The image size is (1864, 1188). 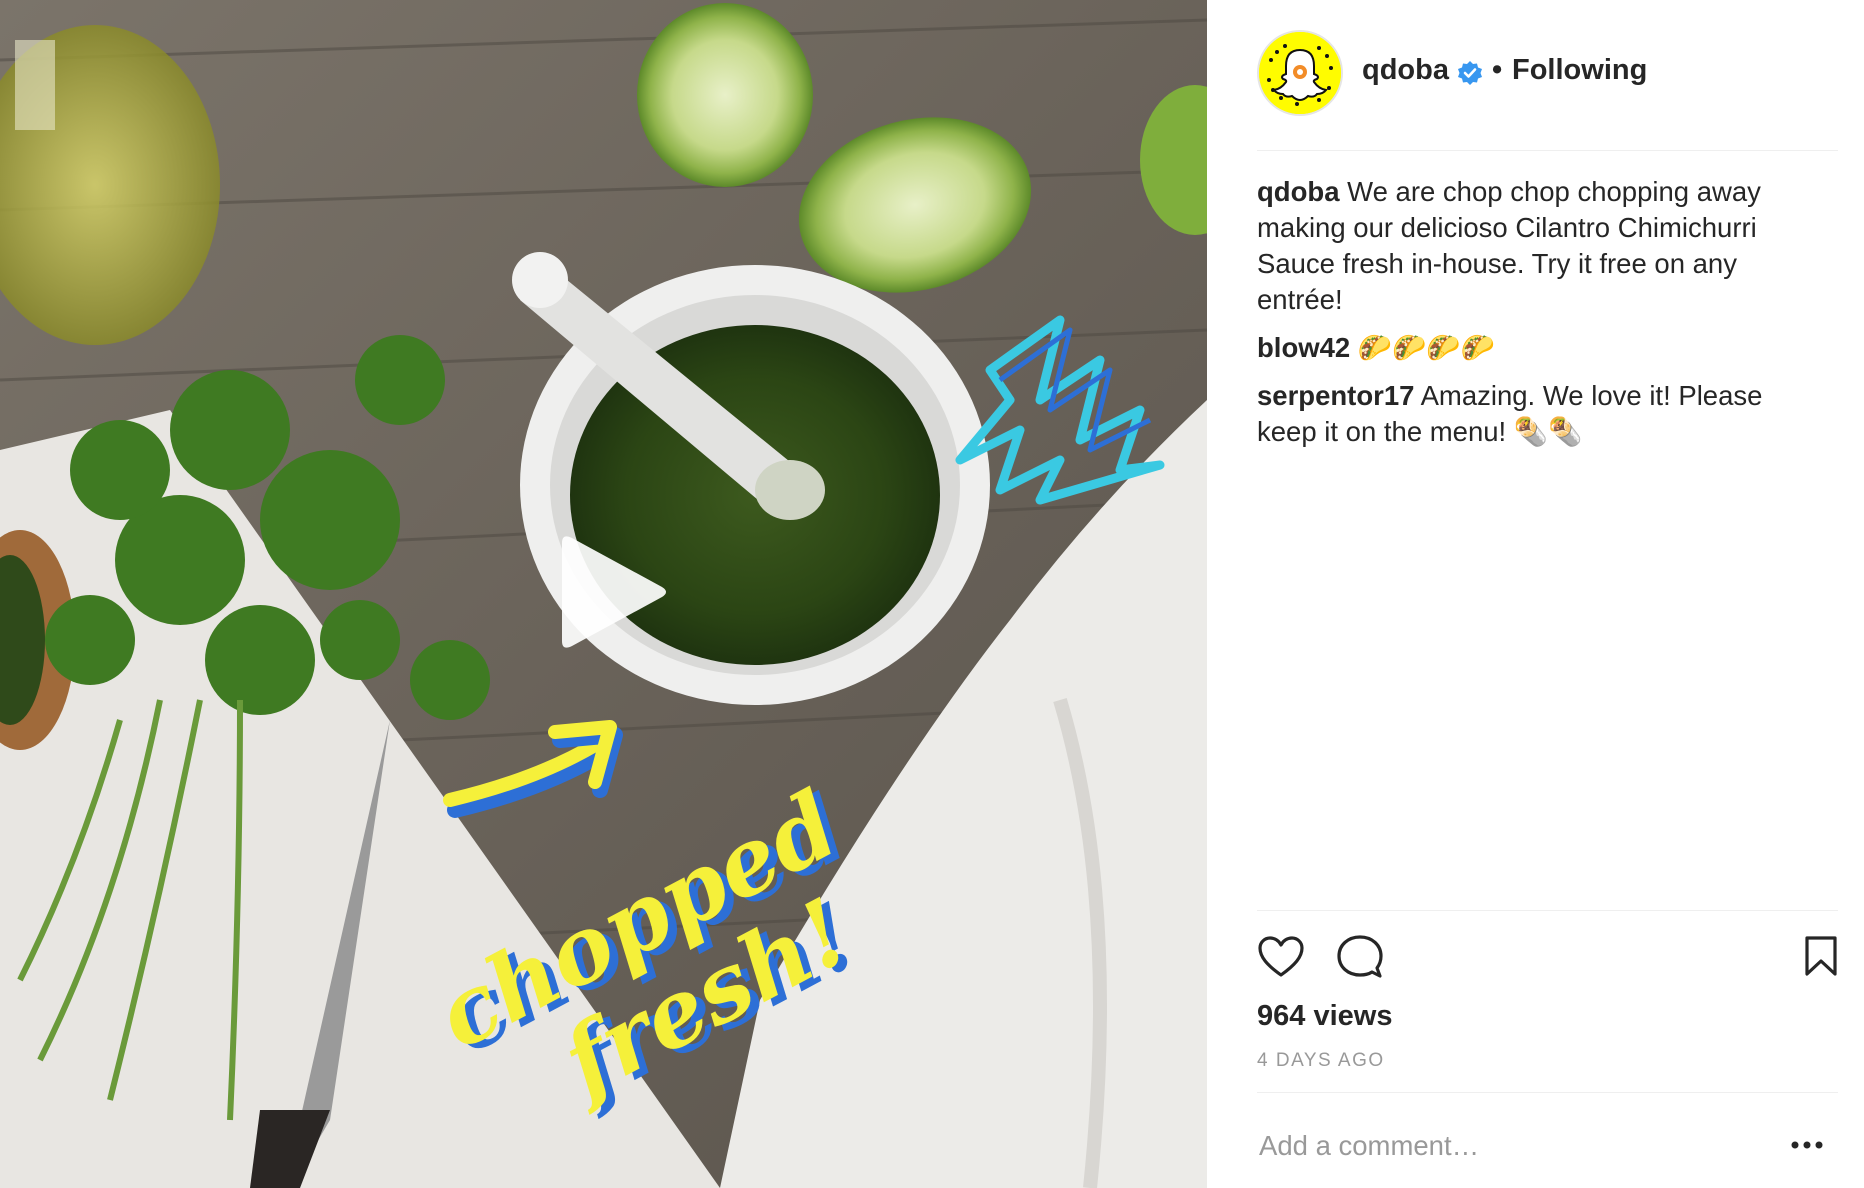 I want to click on snapcode-avatar-icon, so click(x=1300, y=73).